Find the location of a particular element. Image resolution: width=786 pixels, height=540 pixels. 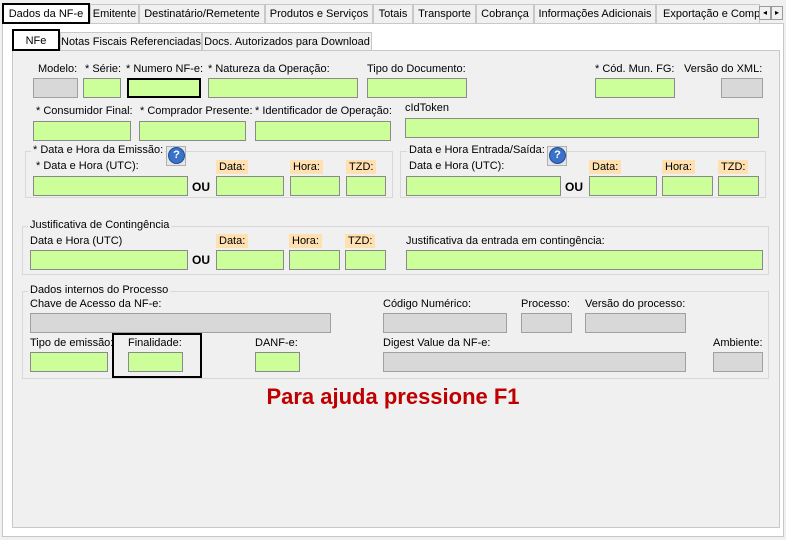

tab-totais: Totais is located at coordinates (393, 13).